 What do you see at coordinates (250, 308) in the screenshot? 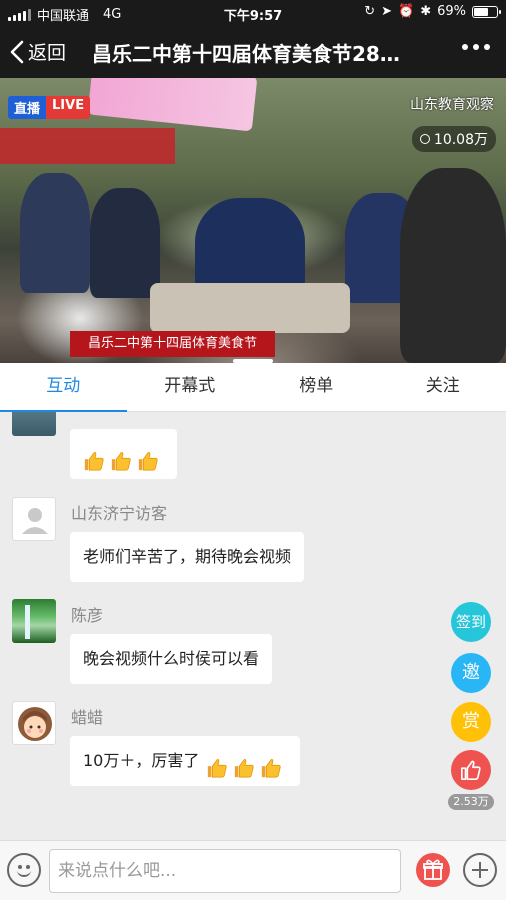
I see `food-table` at bounding box center [250, 308].